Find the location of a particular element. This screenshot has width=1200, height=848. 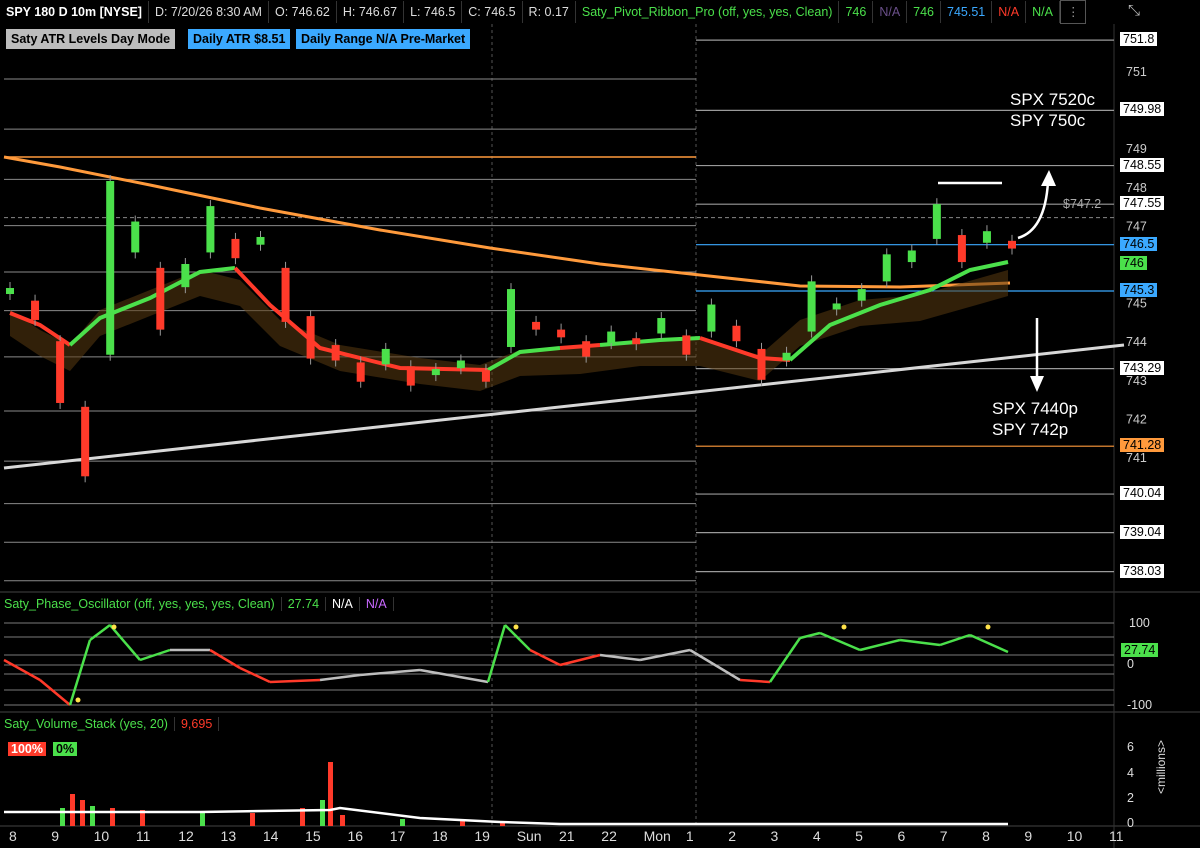

price-label-0: 751.8 is located at coordinates (1139, 39).